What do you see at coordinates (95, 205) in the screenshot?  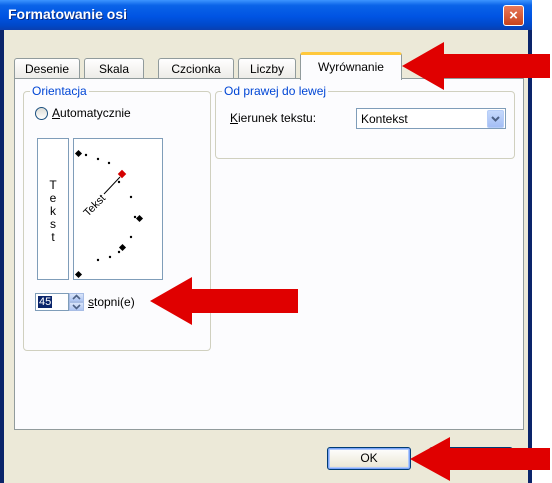 I see `dial-text-label: Tekst` at bounding box center [95, 205].